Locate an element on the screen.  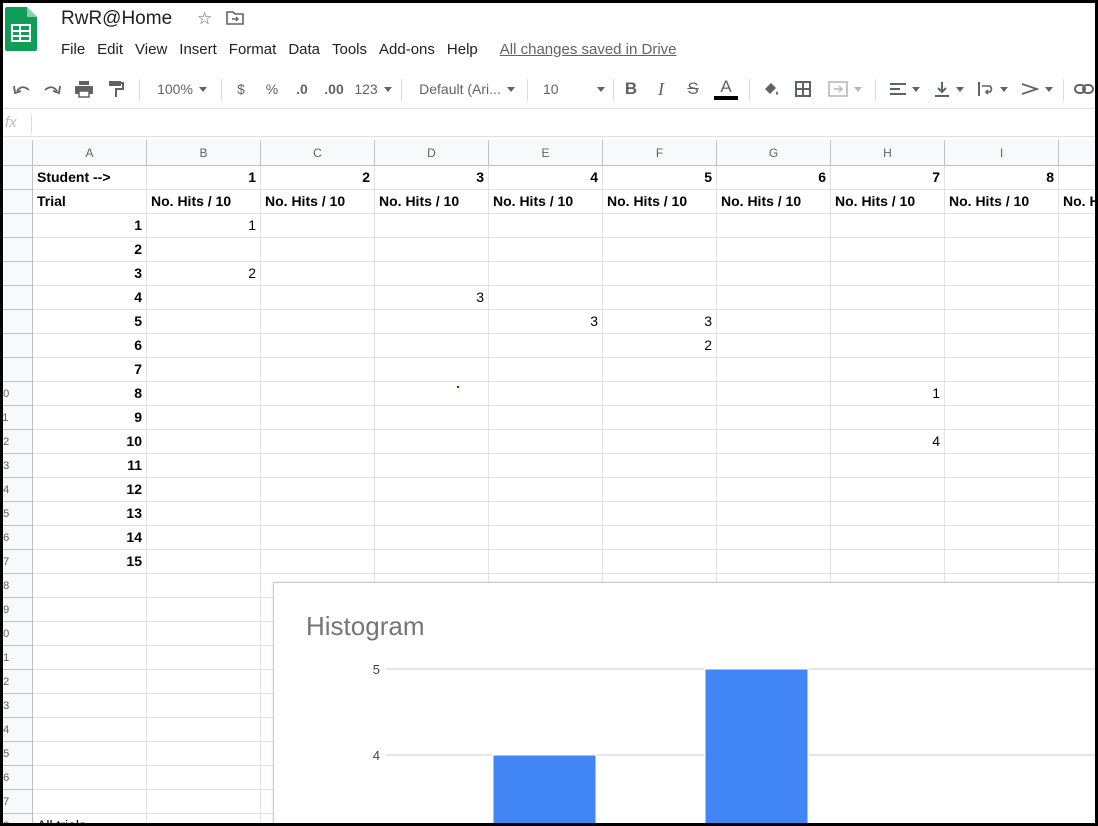
table-cell: 11 is located at coordinates (90, 466).